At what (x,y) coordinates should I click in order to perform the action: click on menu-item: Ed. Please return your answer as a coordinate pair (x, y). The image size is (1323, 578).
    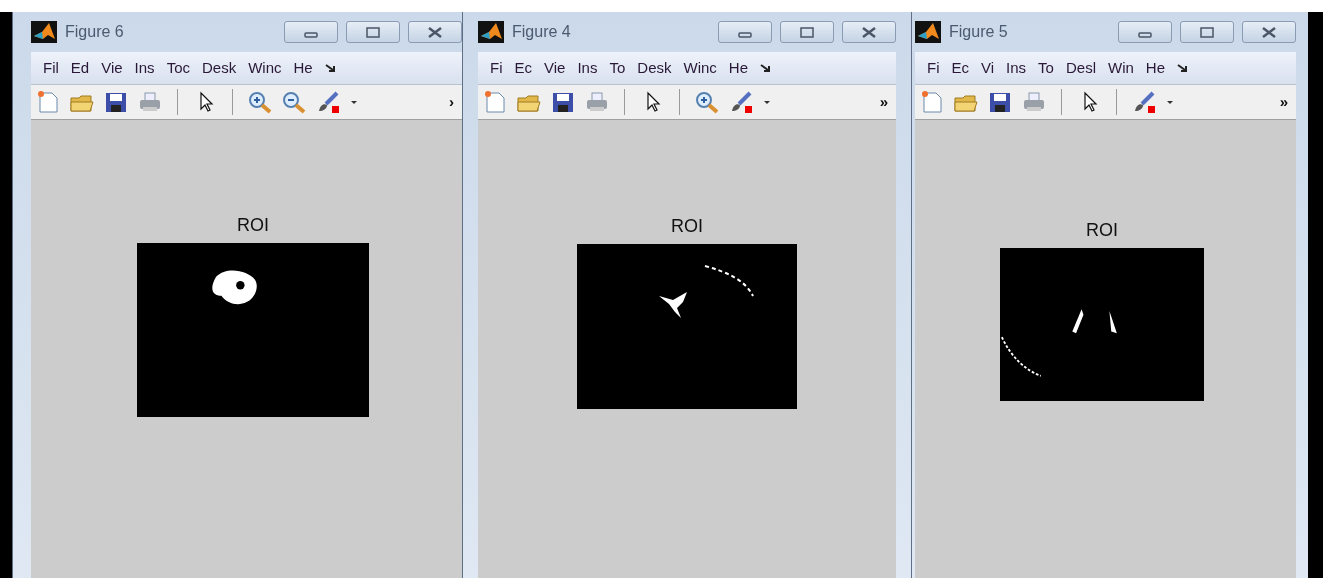
    Looking at the image, I should click on (80, 68).